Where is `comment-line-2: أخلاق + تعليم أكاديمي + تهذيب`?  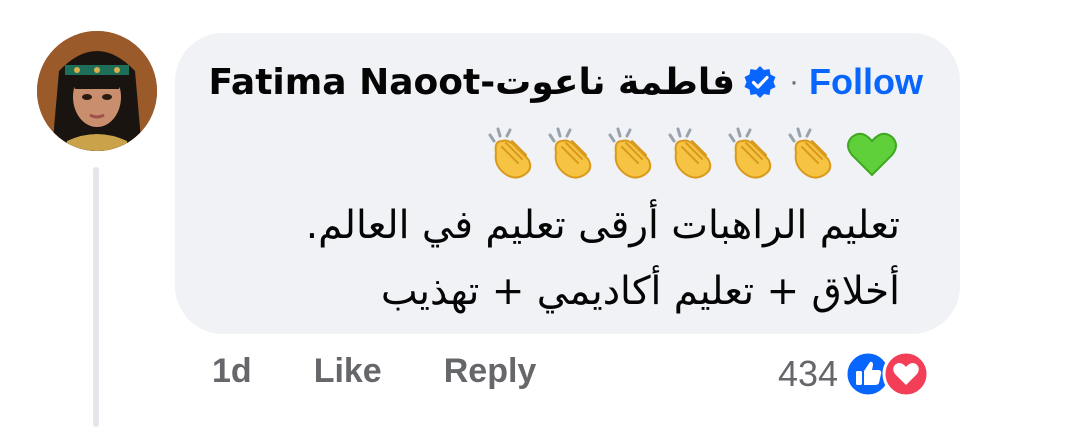 comment-line-2: أخلاق + تعليم أكاديمي + تهذيب is located at coordinates (640, 291).